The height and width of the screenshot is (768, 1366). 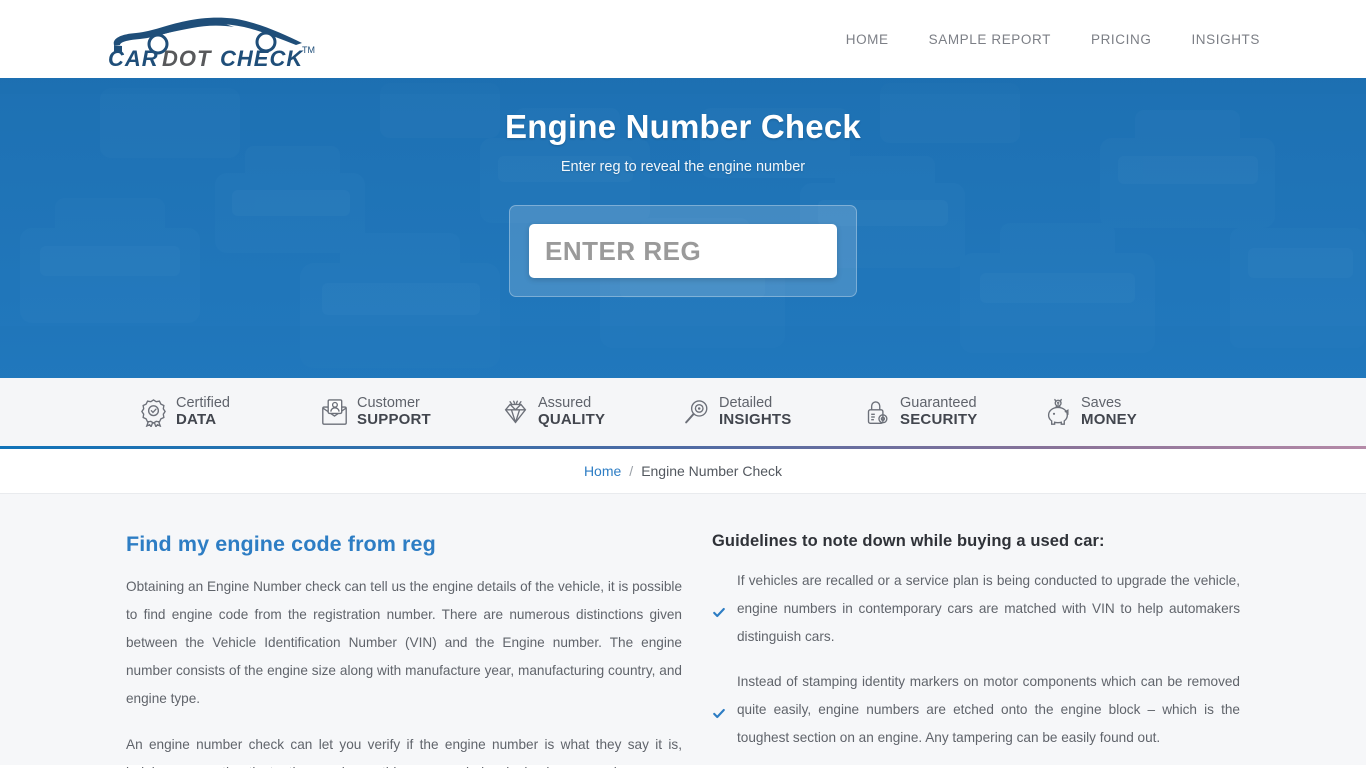 What do you see at coordinates (187, 56) in the screenshot?
I see `svg-text: DOT` at bounding box center [187, 56].